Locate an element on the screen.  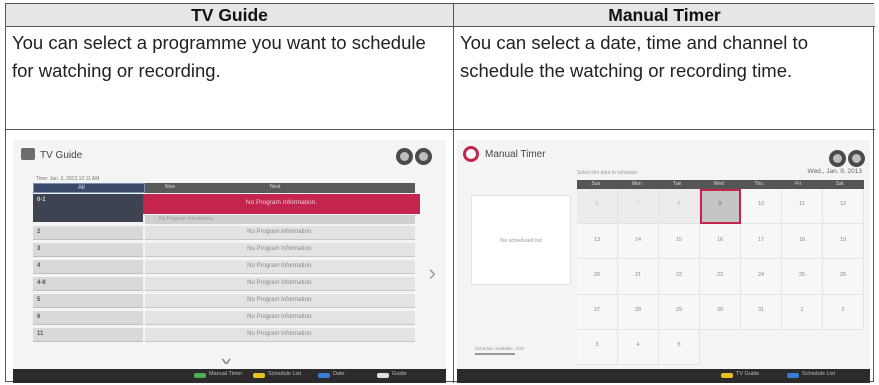
weekday-label: Fri is located at coordinates (798, 184).